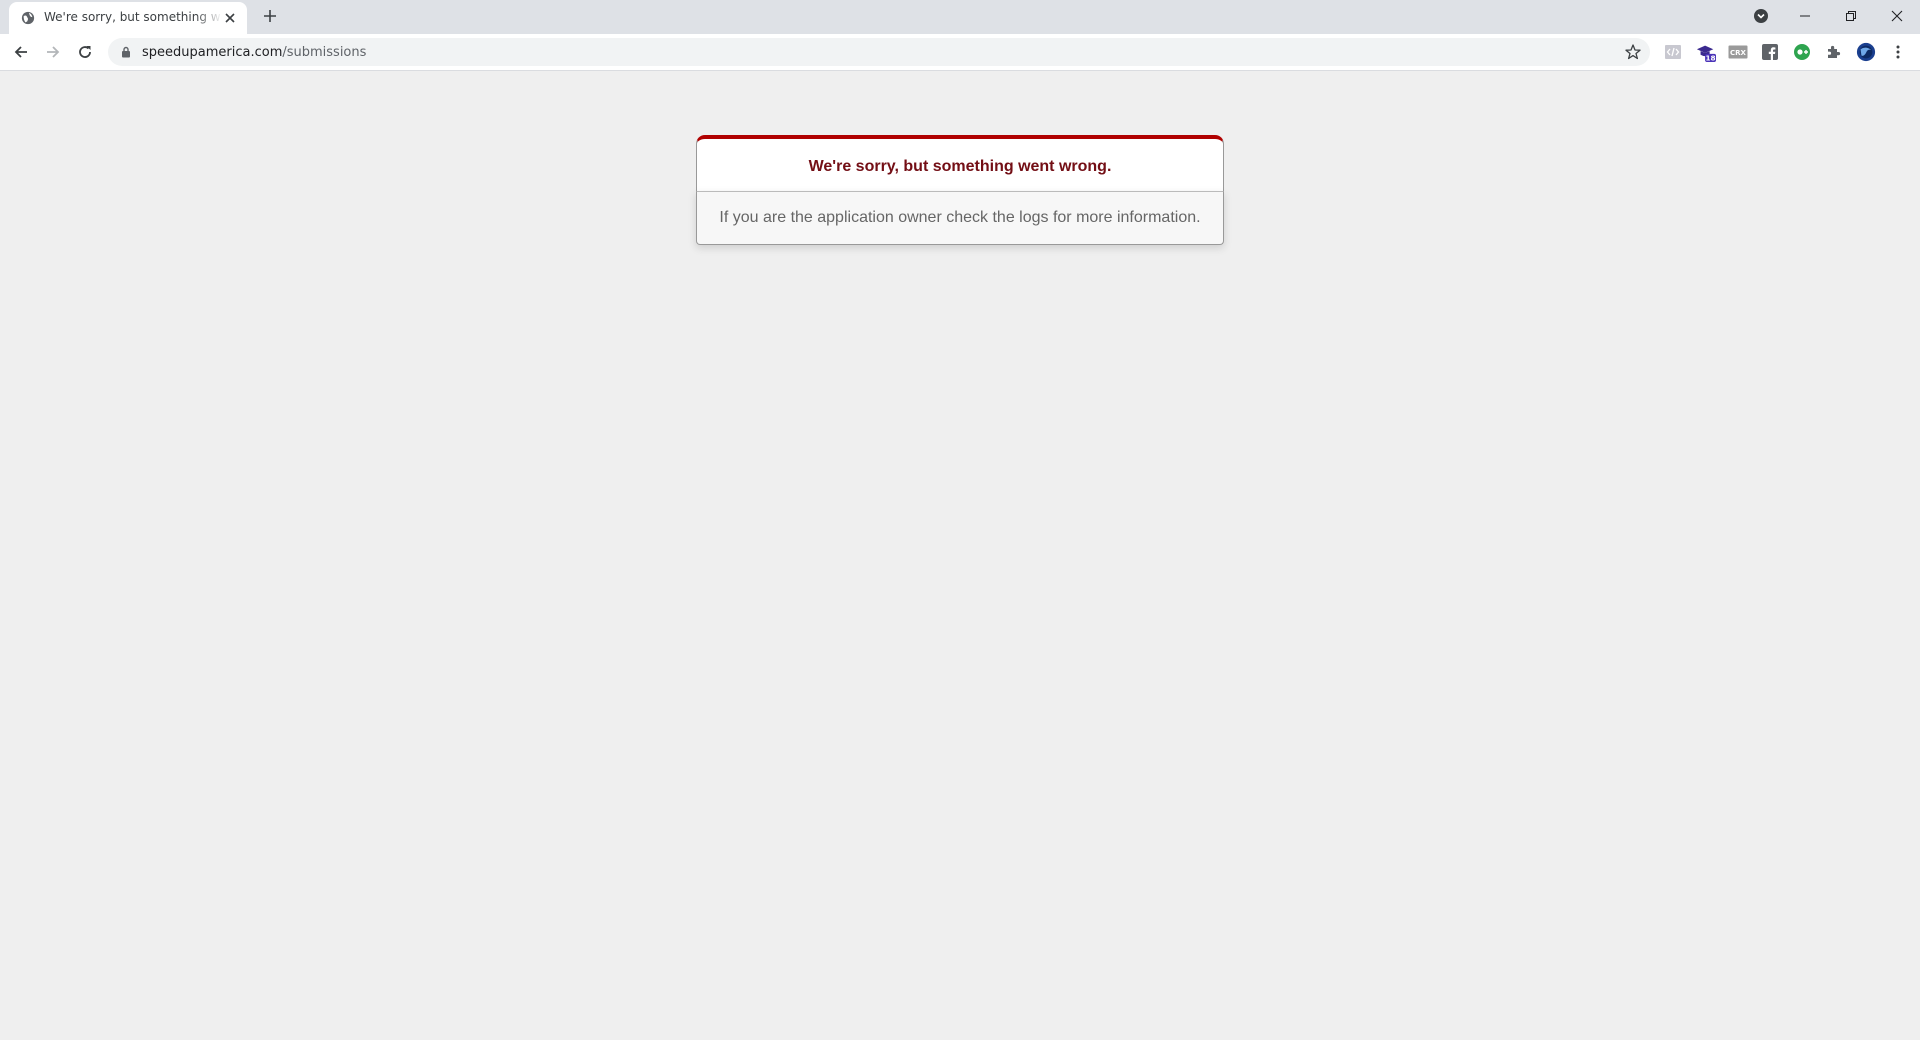 The width and height of the screenshot is (1920, 1040). I want to click on reload-button, so click(85, 52).